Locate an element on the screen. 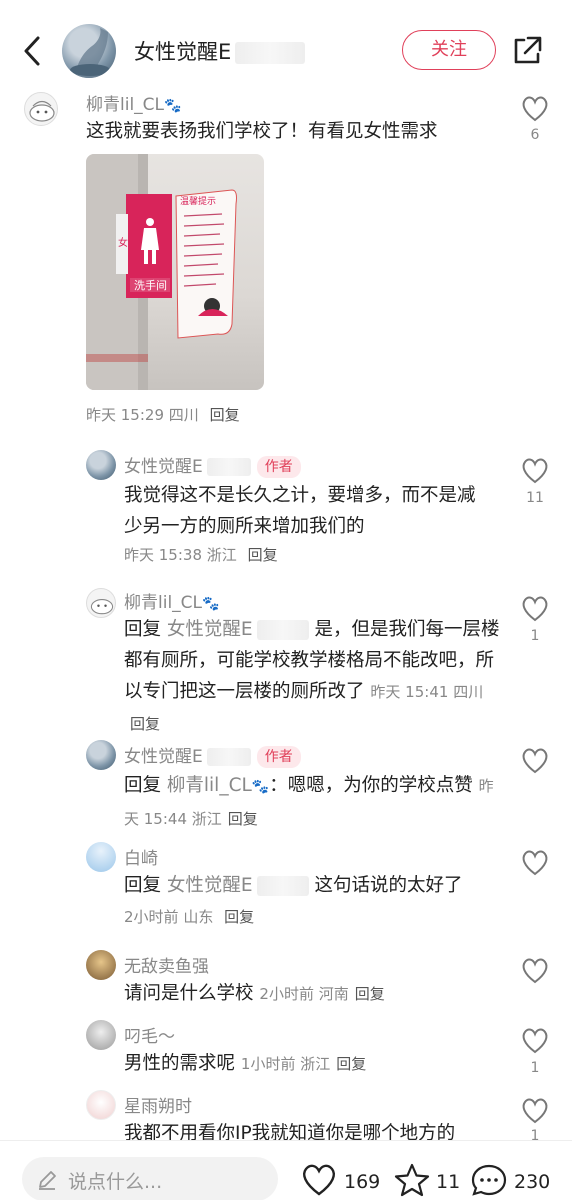 The height and width of the screenshot is (1200, 572). comment-username: 柳青lil_CL🐾 is located at coordinates (133, 102).